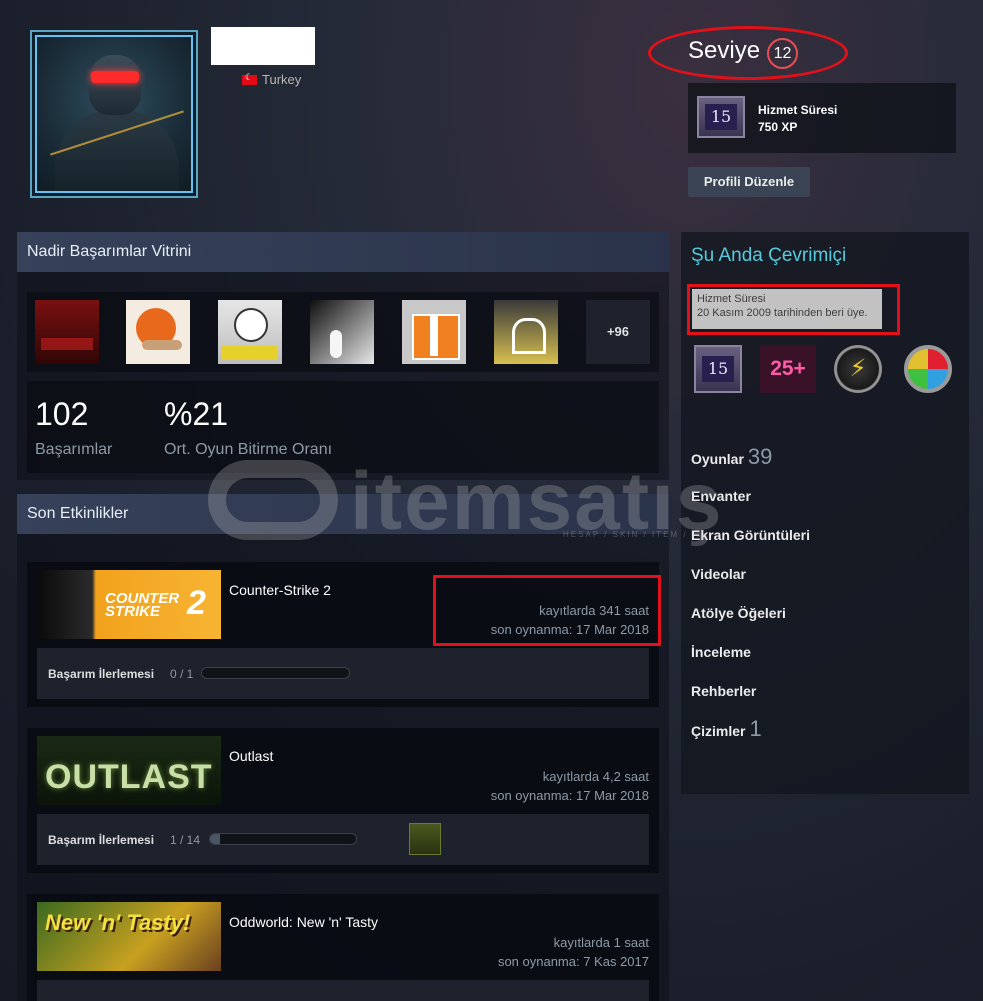  Describe the element at coordinates (182, 674) in the screenshot. I see `progress-count: 0 / 1` at that location.